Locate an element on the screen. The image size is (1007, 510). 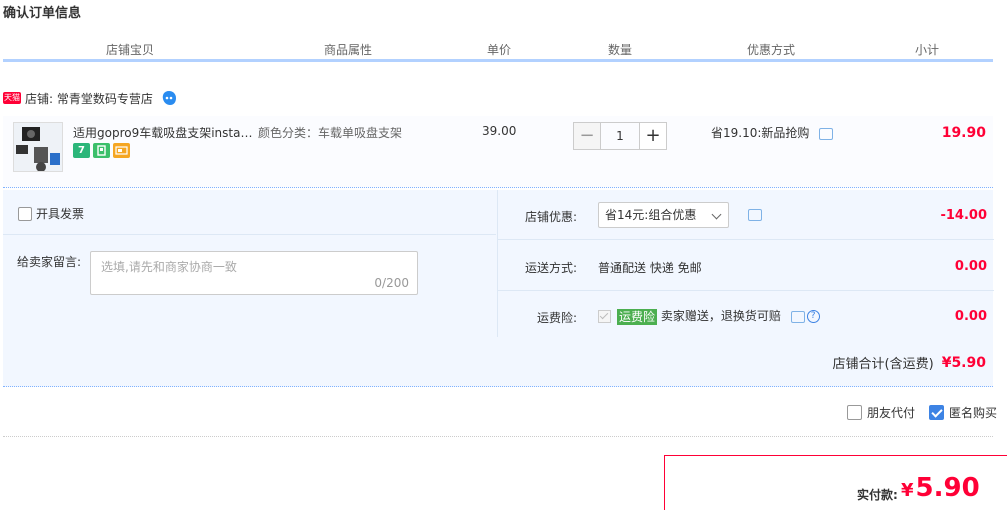
friend-pay-label: 朋友代付 is located at coordinates (890, 413).